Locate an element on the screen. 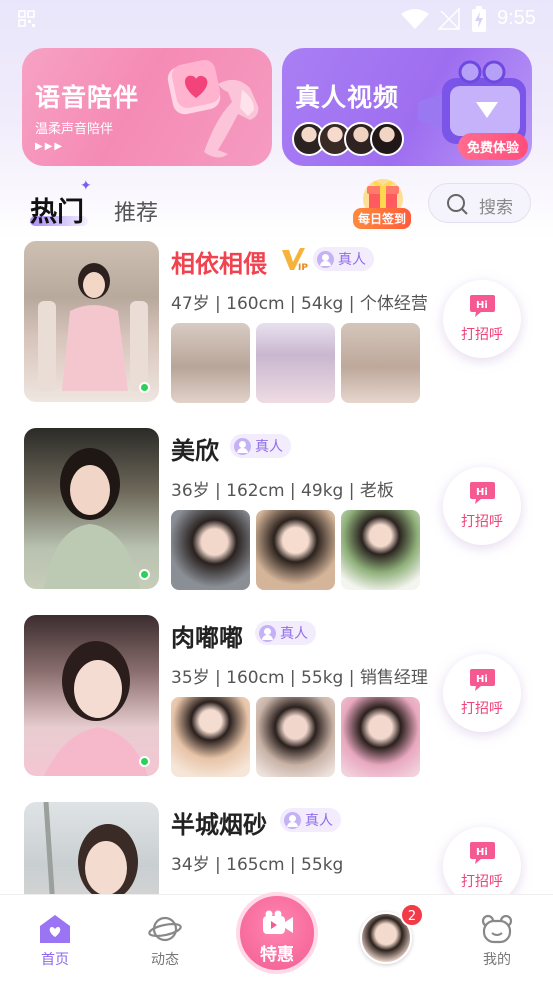 This screenshot has width=553, height=983. battery-charging-icon is located at coordinates (479, 19).